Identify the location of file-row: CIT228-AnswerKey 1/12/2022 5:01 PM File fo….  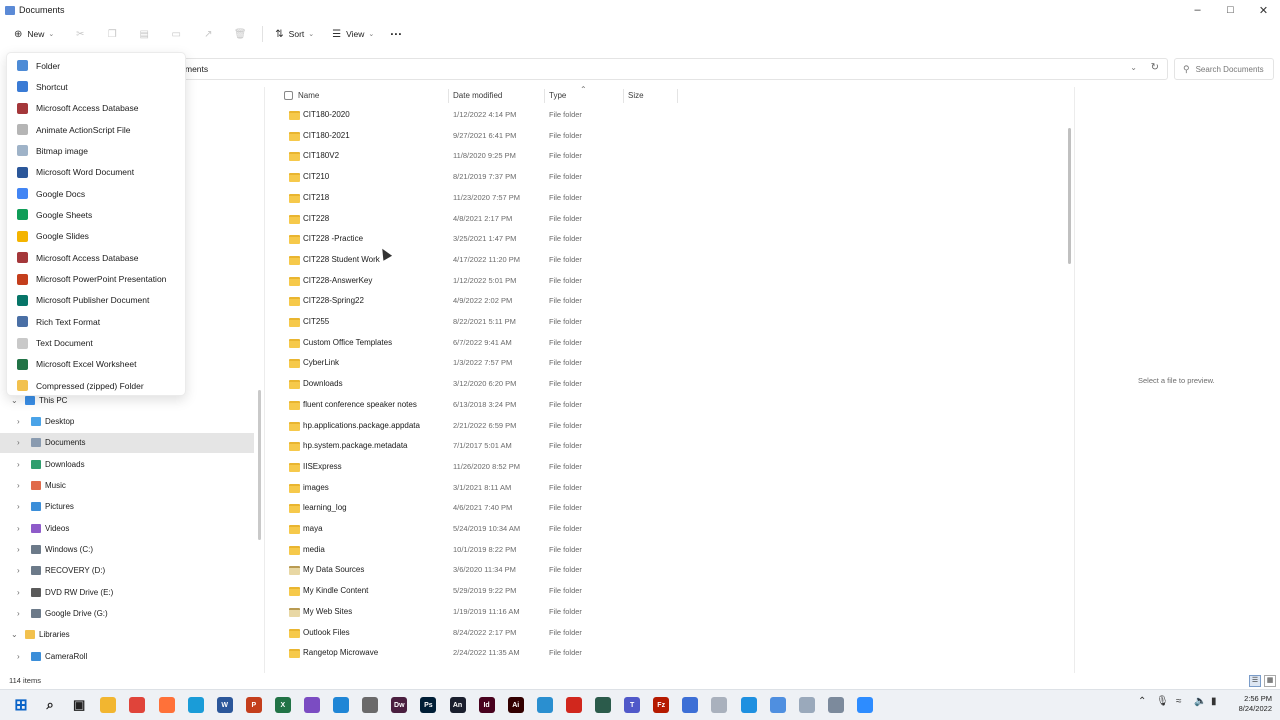
(480, 281).